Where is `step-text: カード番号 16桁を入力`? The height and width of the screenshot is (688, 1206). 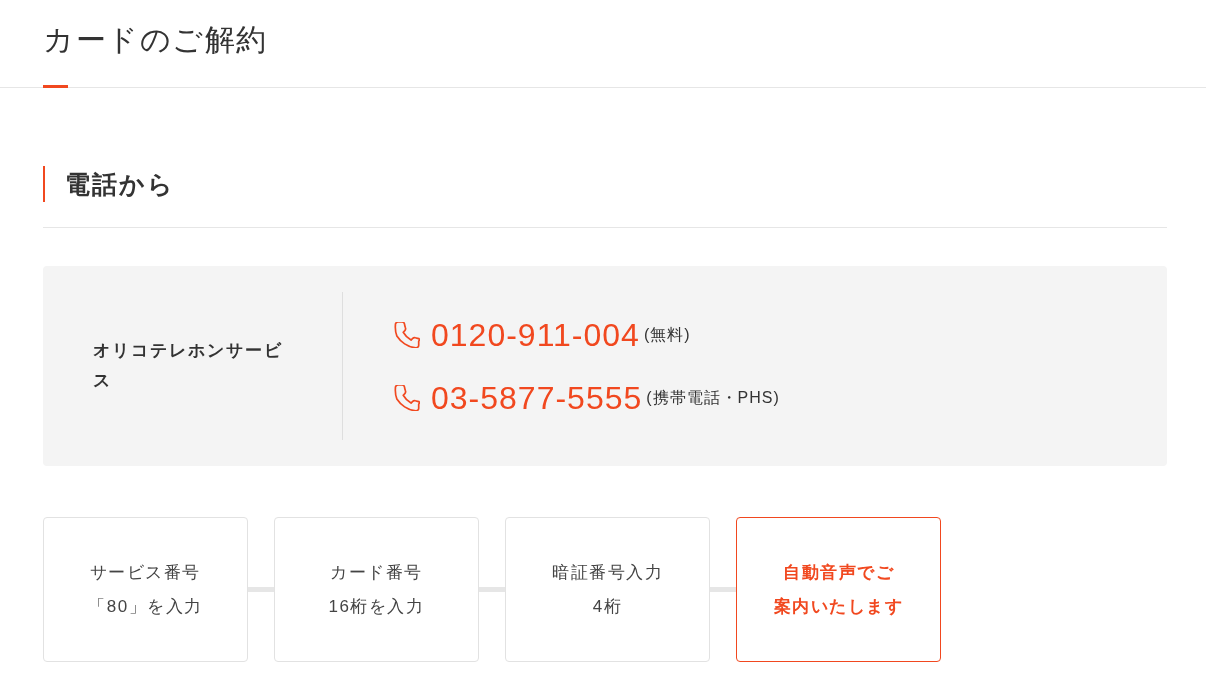
step-text: カード番号 16桁を入力 is located at coordinates (376, 589).